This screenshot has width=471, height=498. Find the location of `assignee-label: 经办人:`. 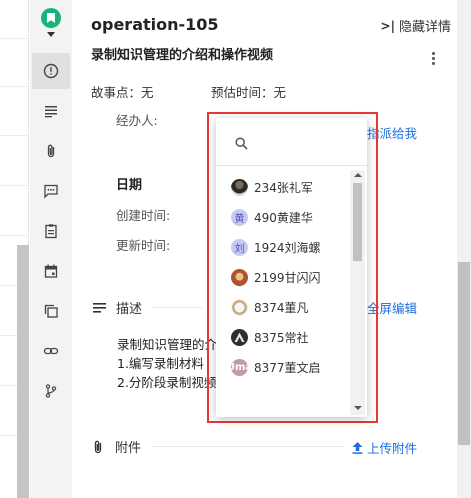

assignee-label: 经办人: is located at coordinates (137, 120).